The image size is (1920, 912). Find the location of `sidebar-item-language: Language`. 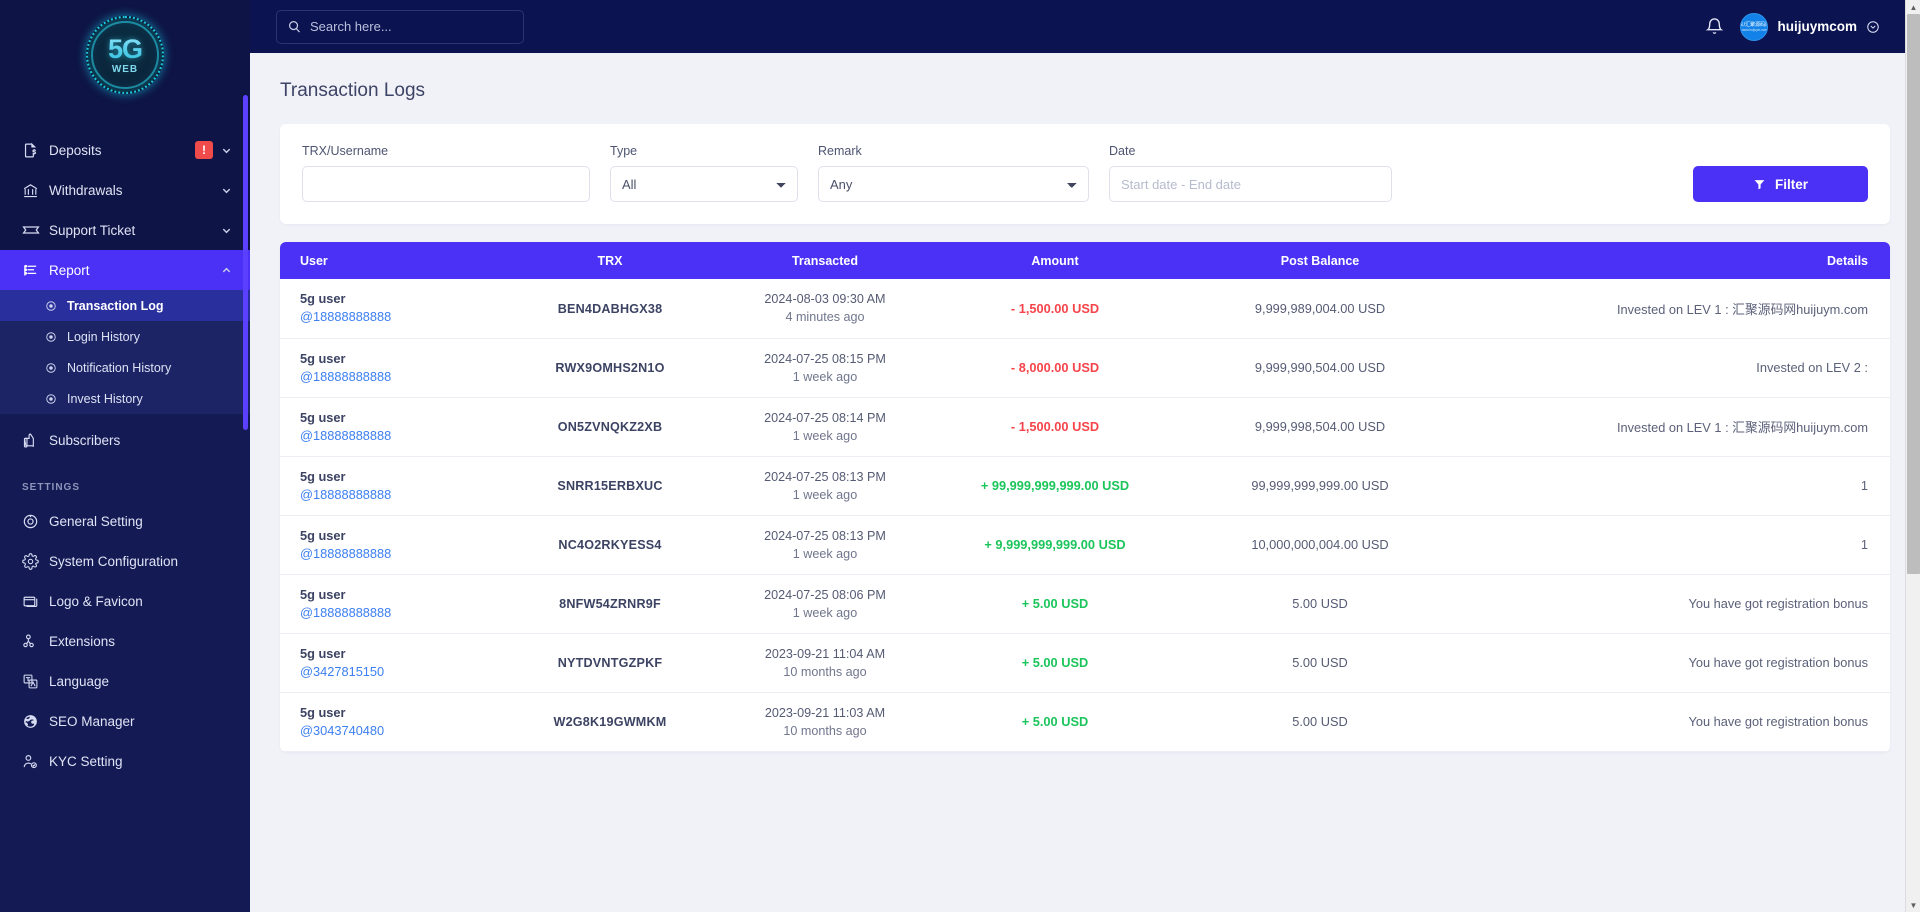

sidebar-item-language: Language is located at coordinates (125, 681).